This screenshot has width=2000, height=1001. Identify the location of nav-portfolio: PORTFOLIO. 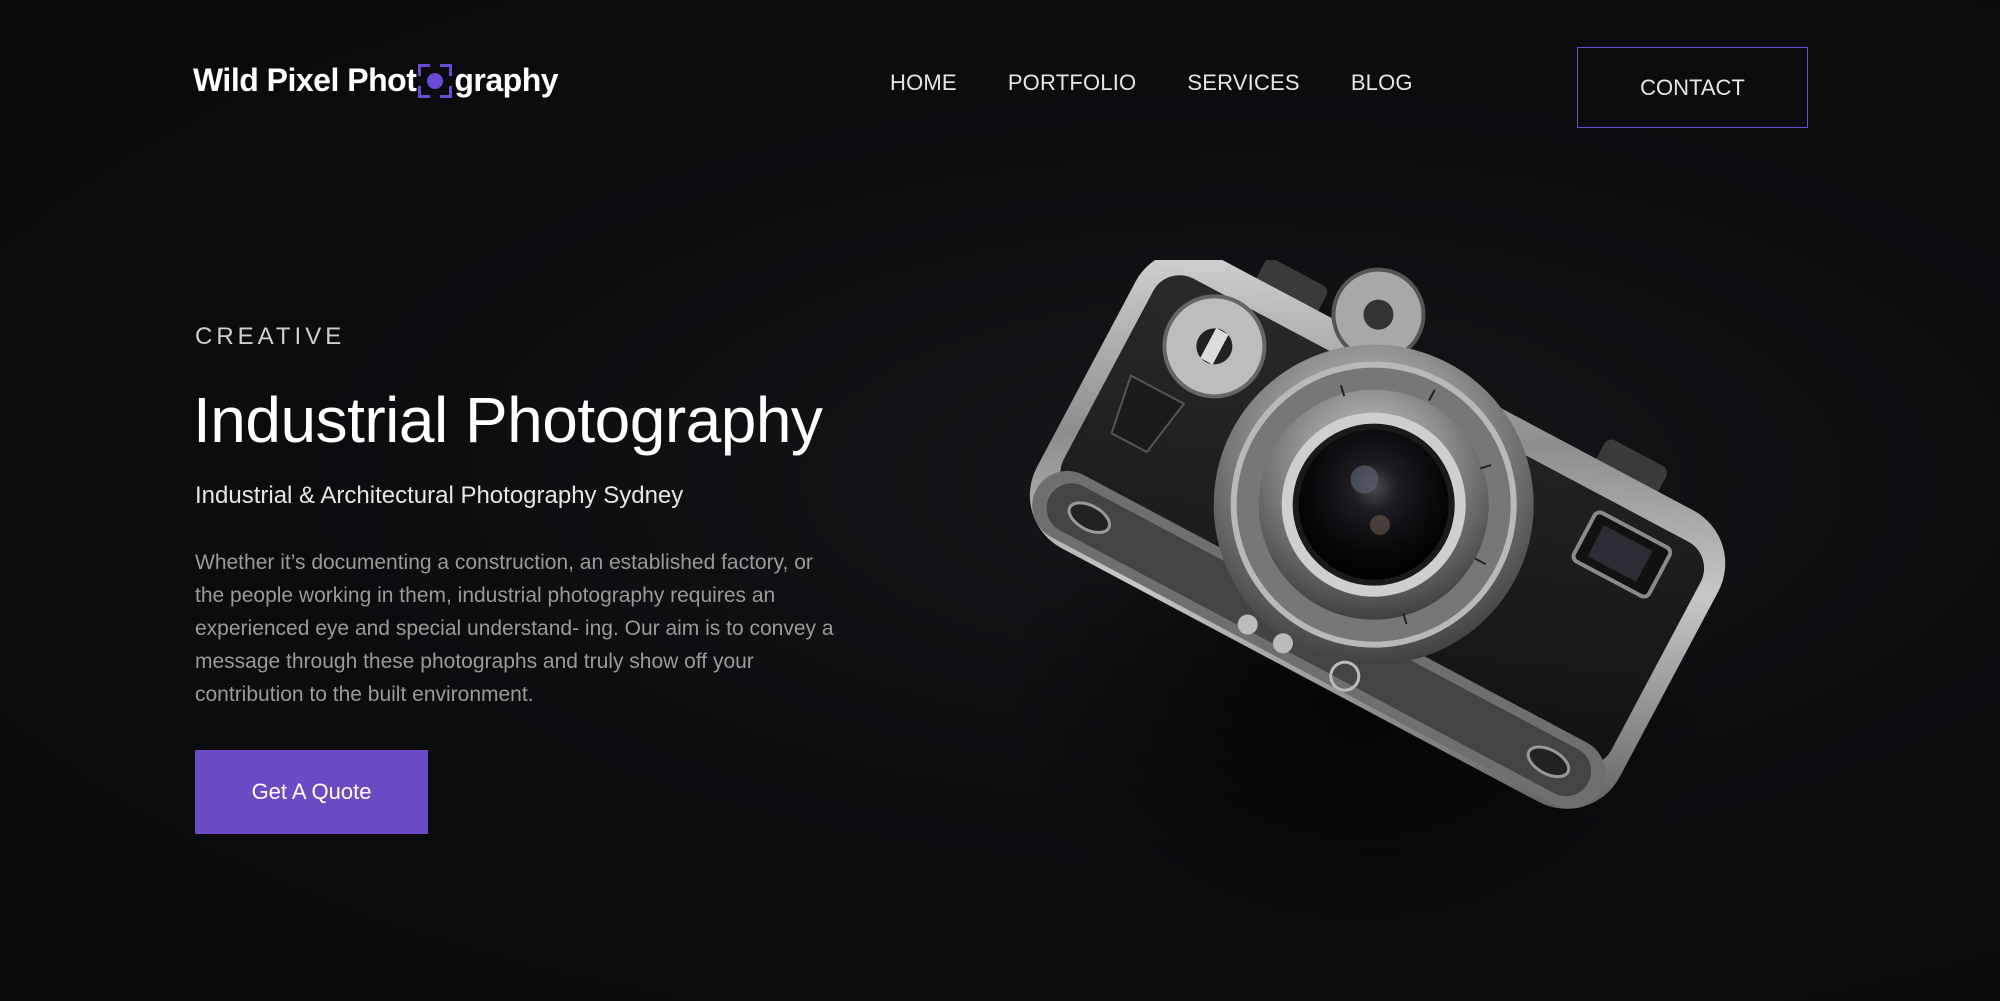
(1072, 83).